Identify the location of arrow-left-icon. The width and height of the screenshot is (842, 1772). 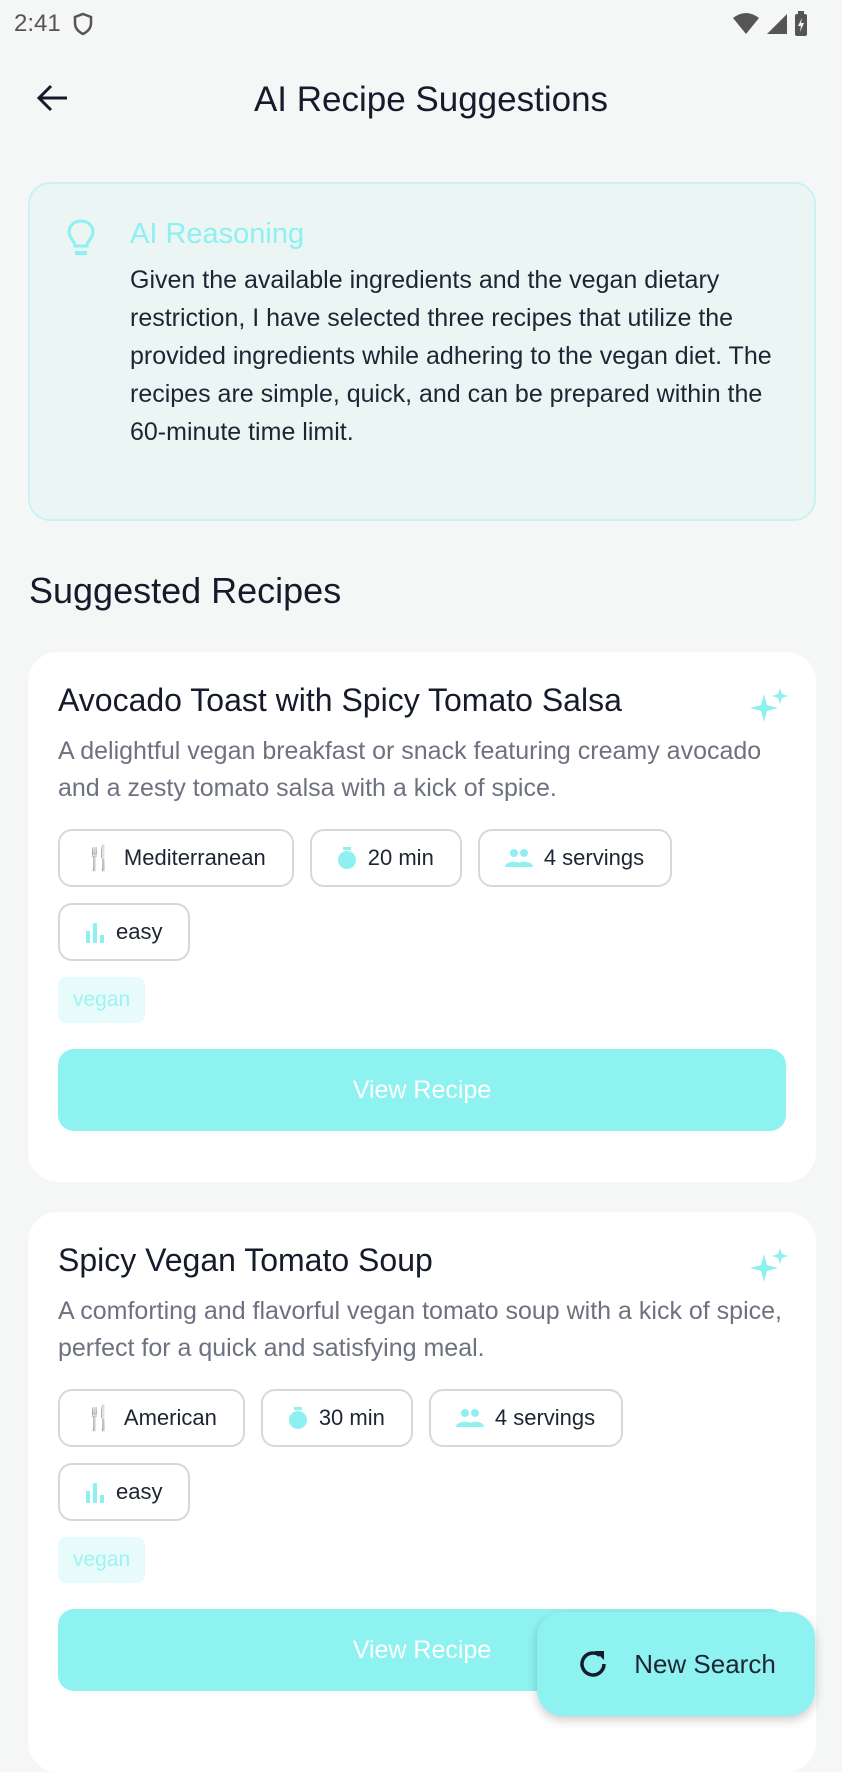
(51, 98).